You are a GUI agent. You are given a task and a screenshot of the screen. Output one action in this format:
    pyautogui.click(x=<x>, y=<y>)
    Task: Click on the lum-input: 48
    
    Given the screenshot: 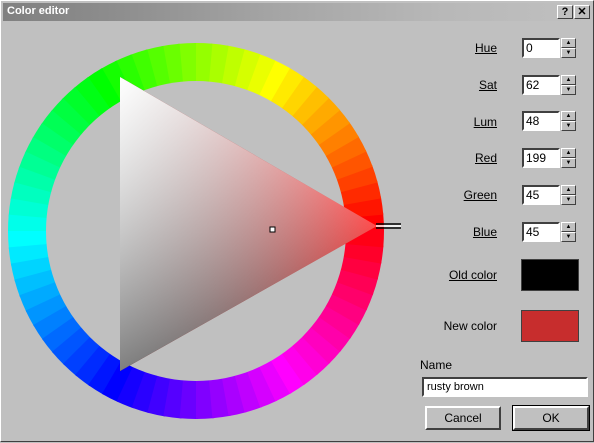 What is the action you would take?
    pyautogui.click(x=541, y=121)
    